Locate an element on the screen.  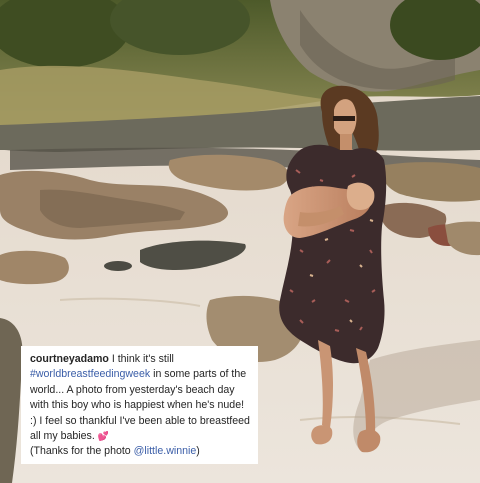
neck is located at coordinates (346, 142).